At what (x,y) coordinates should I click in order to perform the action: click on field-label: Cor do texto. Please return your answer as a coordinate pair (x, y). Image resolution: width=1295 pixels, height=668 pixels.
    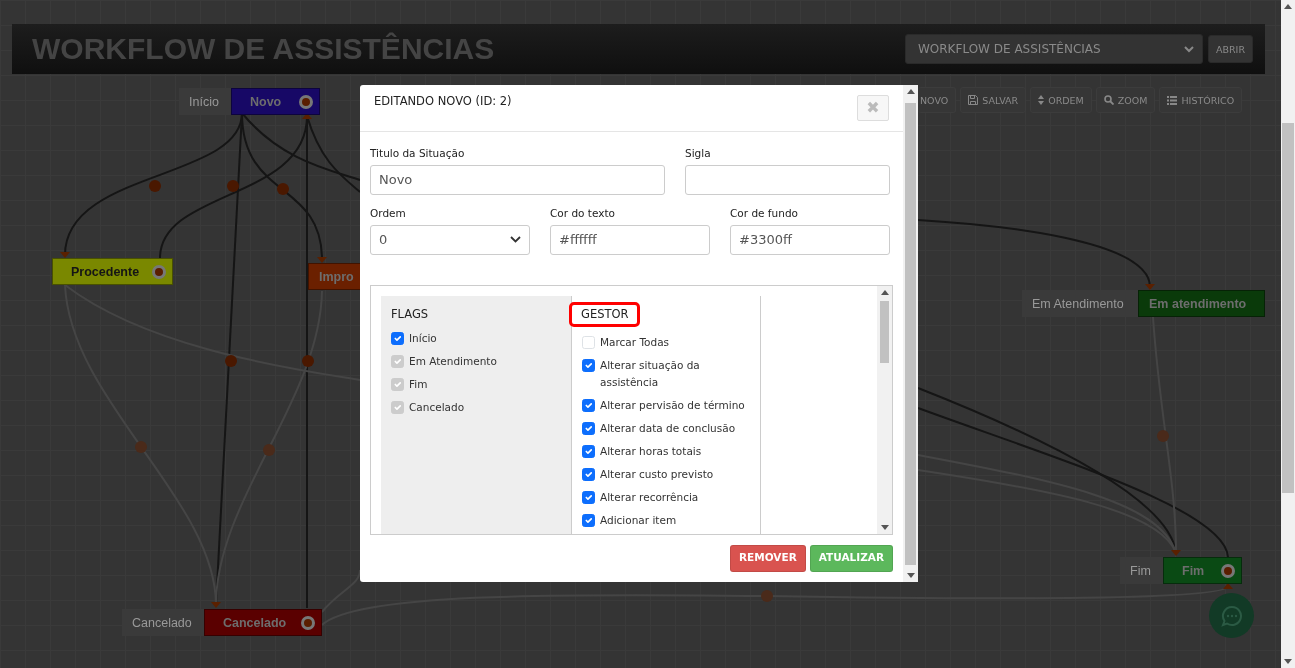
    Looking at the image, I should click on (583, 213).